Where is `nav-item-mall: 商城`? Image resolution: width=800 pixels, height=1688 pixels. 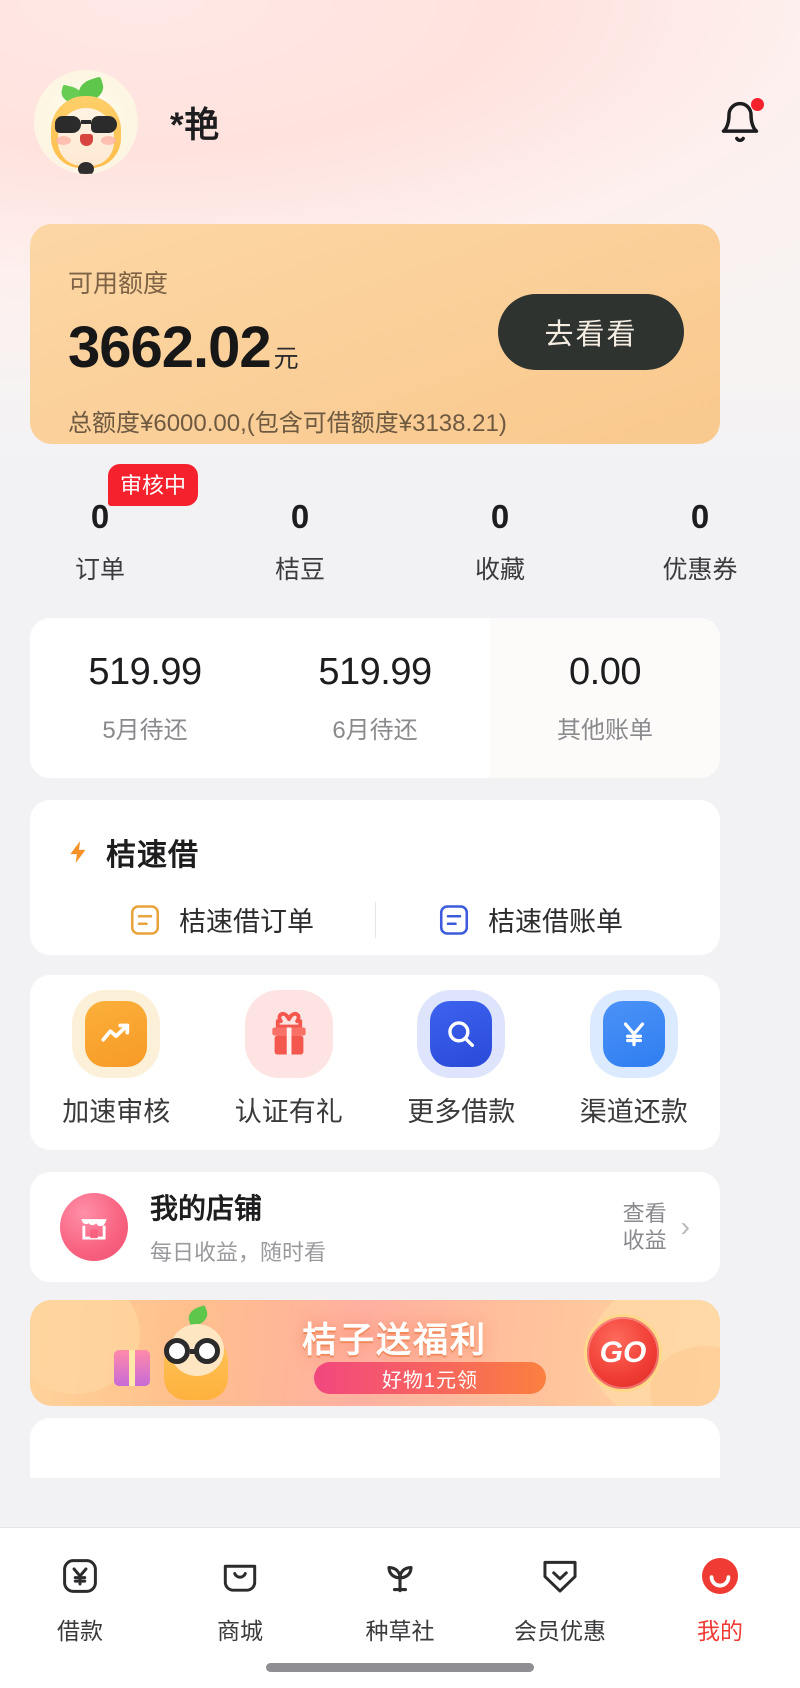
nav-item-mall: 商城 is located at coordinates (240, 1598).